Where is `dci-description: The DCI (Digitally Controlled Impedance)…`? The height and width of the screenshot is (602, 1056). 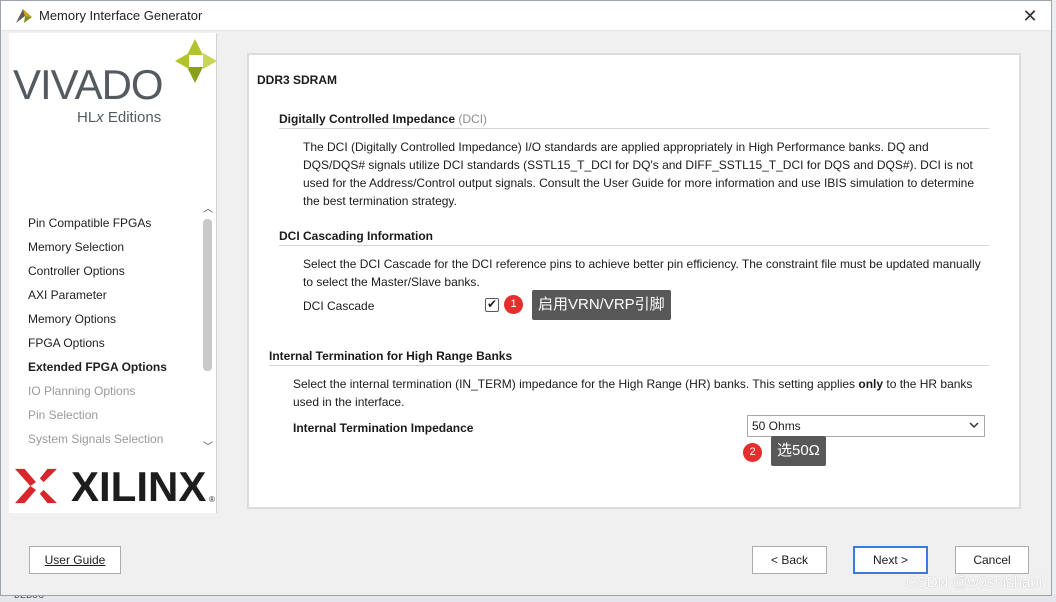 dci-description: The DCI (Digitally Controlled Impedance)… is located at coordinates (639, 174).